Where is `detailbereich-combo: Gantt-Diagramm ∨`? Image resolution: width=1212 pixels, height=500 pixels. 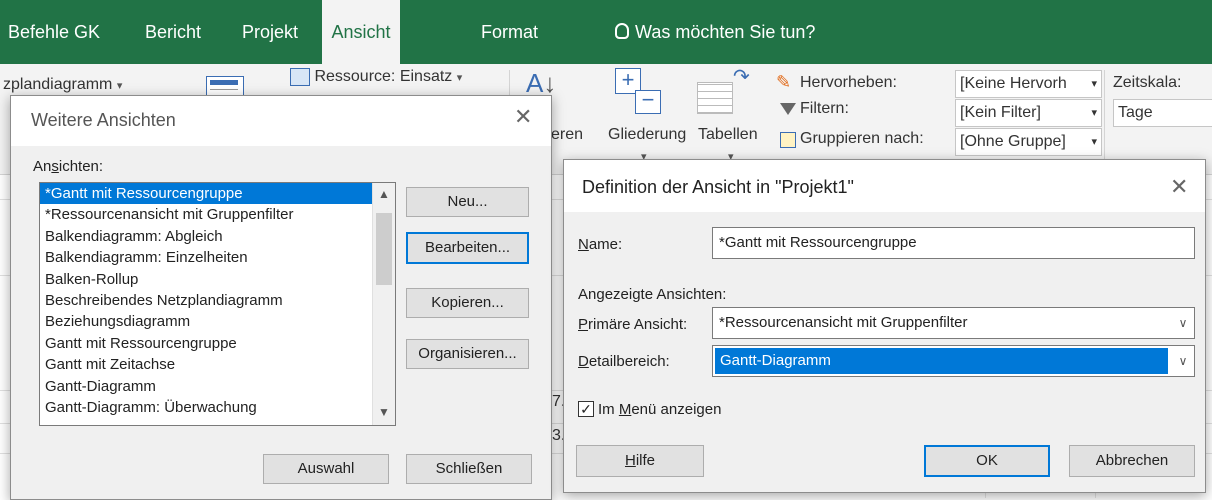 detailbereich-combo: Gantt-Diagramm ∨ is located at coordinates (953, 361).